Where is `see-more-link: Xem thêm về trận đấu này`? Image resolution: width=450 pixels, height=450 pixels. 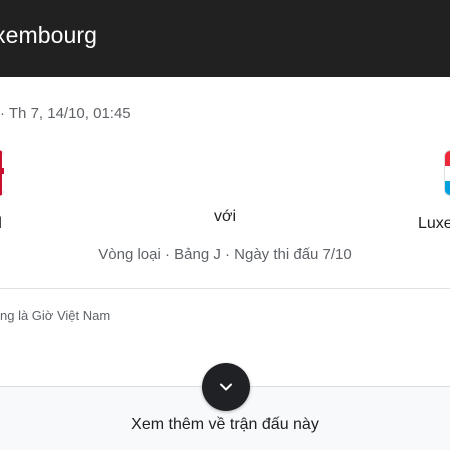 see-more-link: Xem thêm về trận đấu này is located at coordinates (225, 425).